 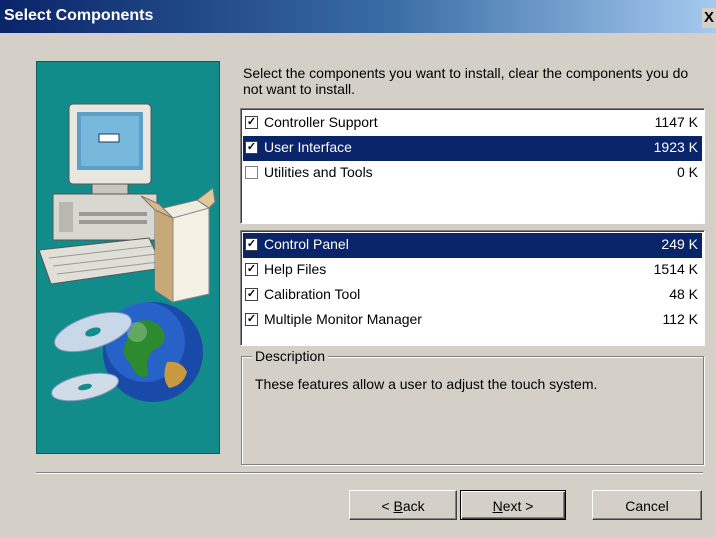 What do you see at coordinates (358, 16) in the screenshot?
I see `title-bar: Select Components X` at bounding box center [358, 16].